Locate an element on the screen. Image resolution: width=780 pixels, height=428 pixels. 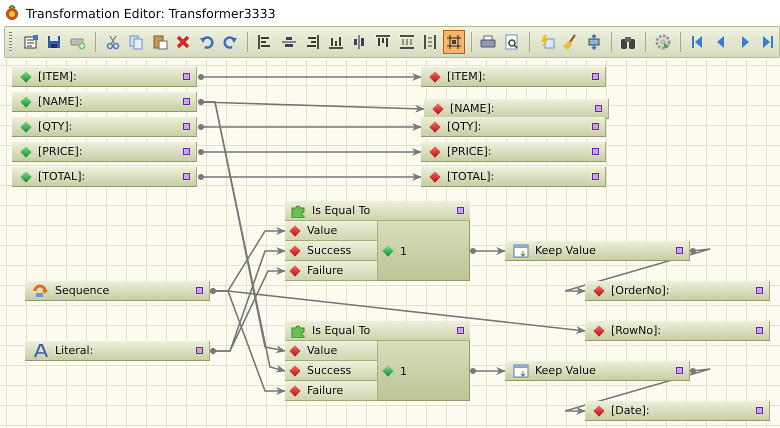
field-node: [Date]: is located at coordinates (677, 411).